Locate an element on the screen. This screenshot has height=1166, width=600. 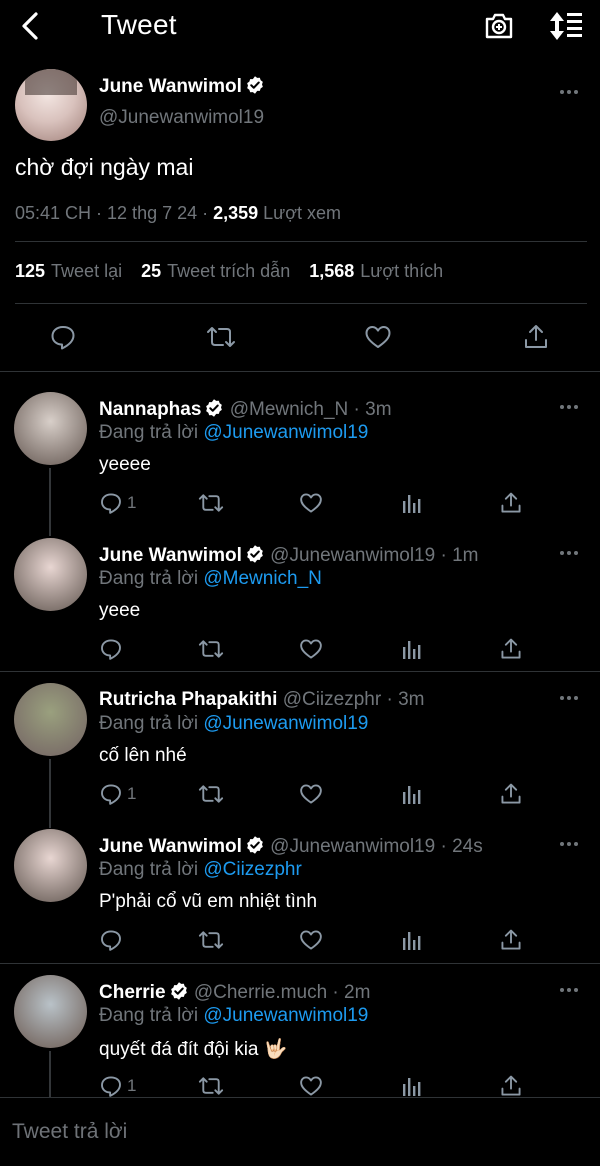
reply-author-name: Nannaphas is located at coordinates (150, 409).